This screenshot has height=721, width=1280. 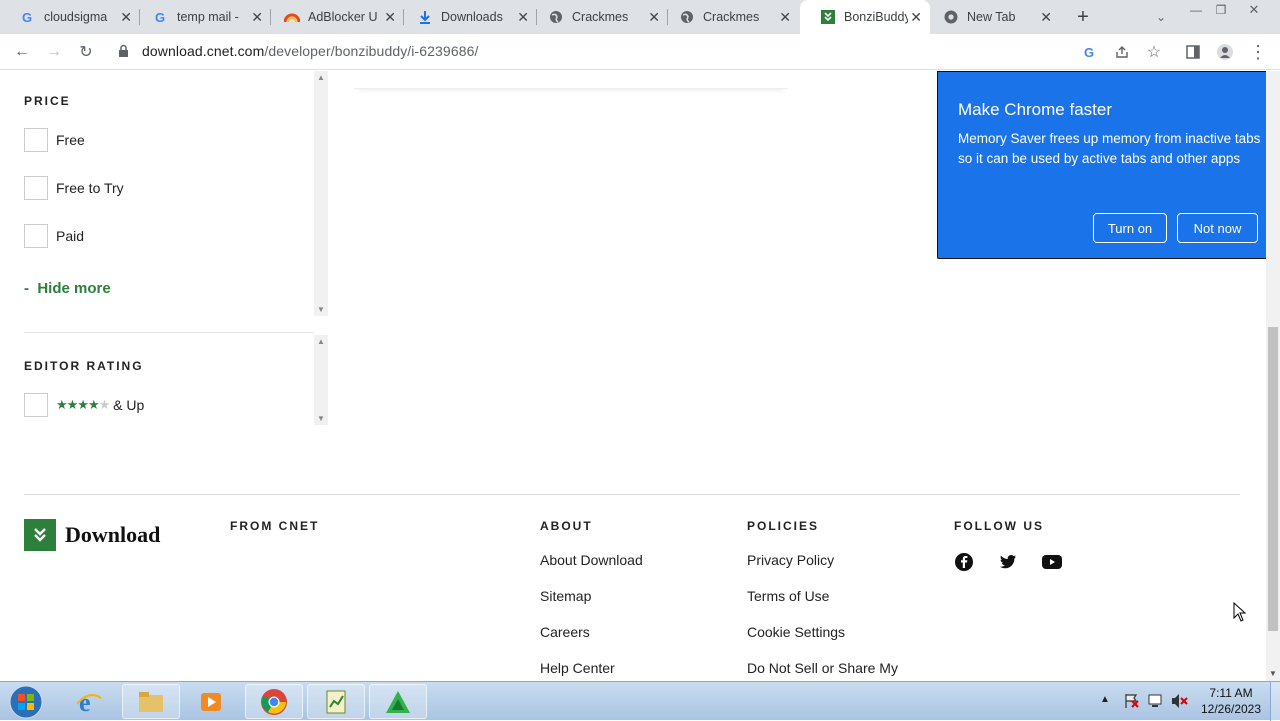 I want to click on windows-logo-icon, so click(x=26, y=701).